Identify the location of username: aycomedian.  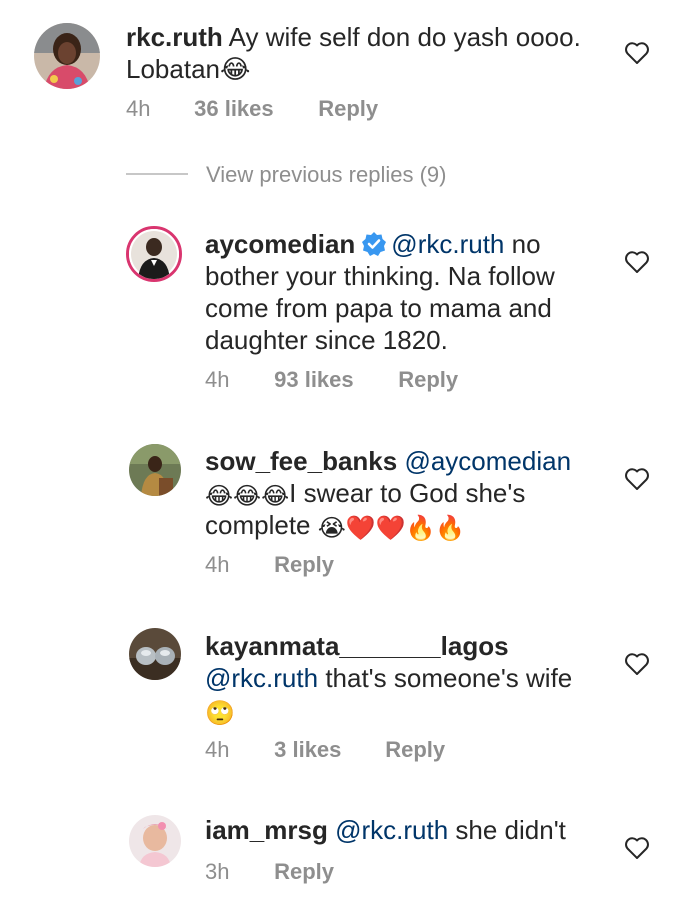
(280, 244).